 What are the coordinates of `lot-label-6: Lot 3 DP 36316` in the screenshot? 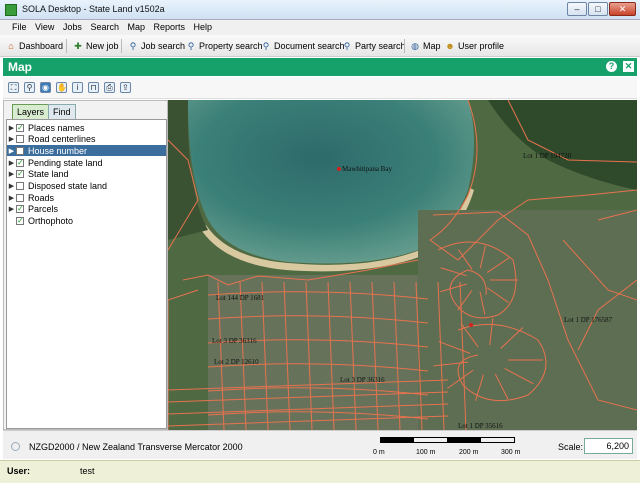 It's located at (362, 380).